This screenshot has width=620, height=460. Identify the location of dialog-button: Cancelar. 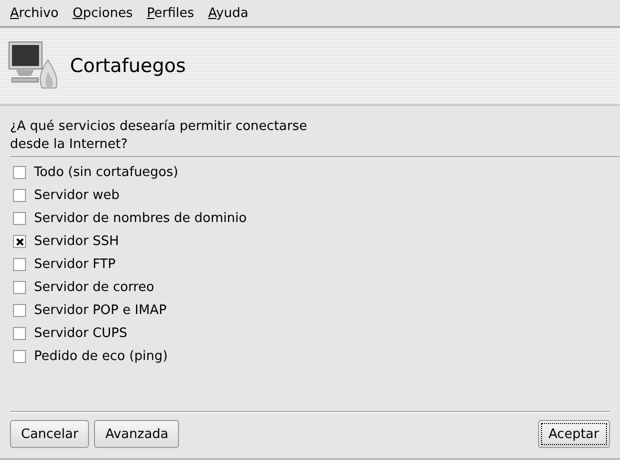
(50, 434).